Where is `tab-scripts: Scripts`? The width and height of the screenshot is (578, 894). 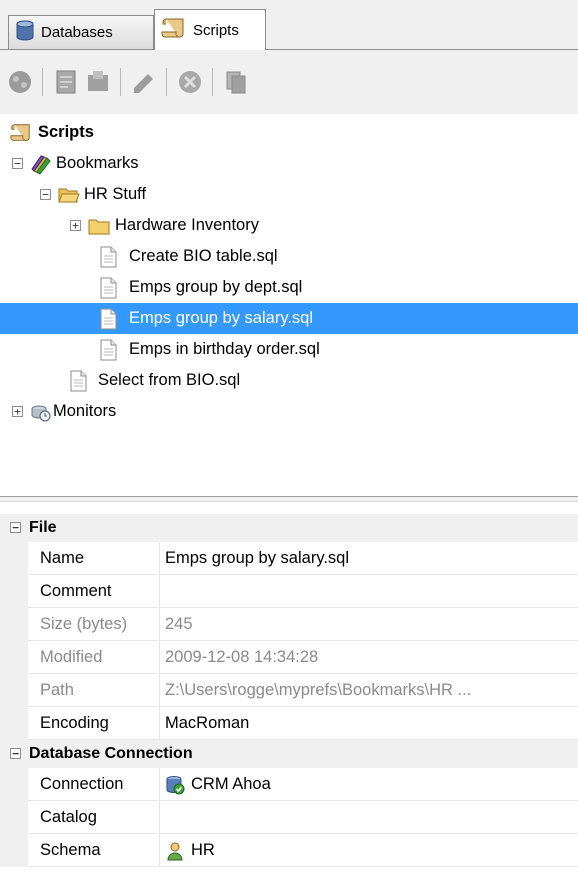 tab-scripts: Scripts is located at coordinates (210, 29).